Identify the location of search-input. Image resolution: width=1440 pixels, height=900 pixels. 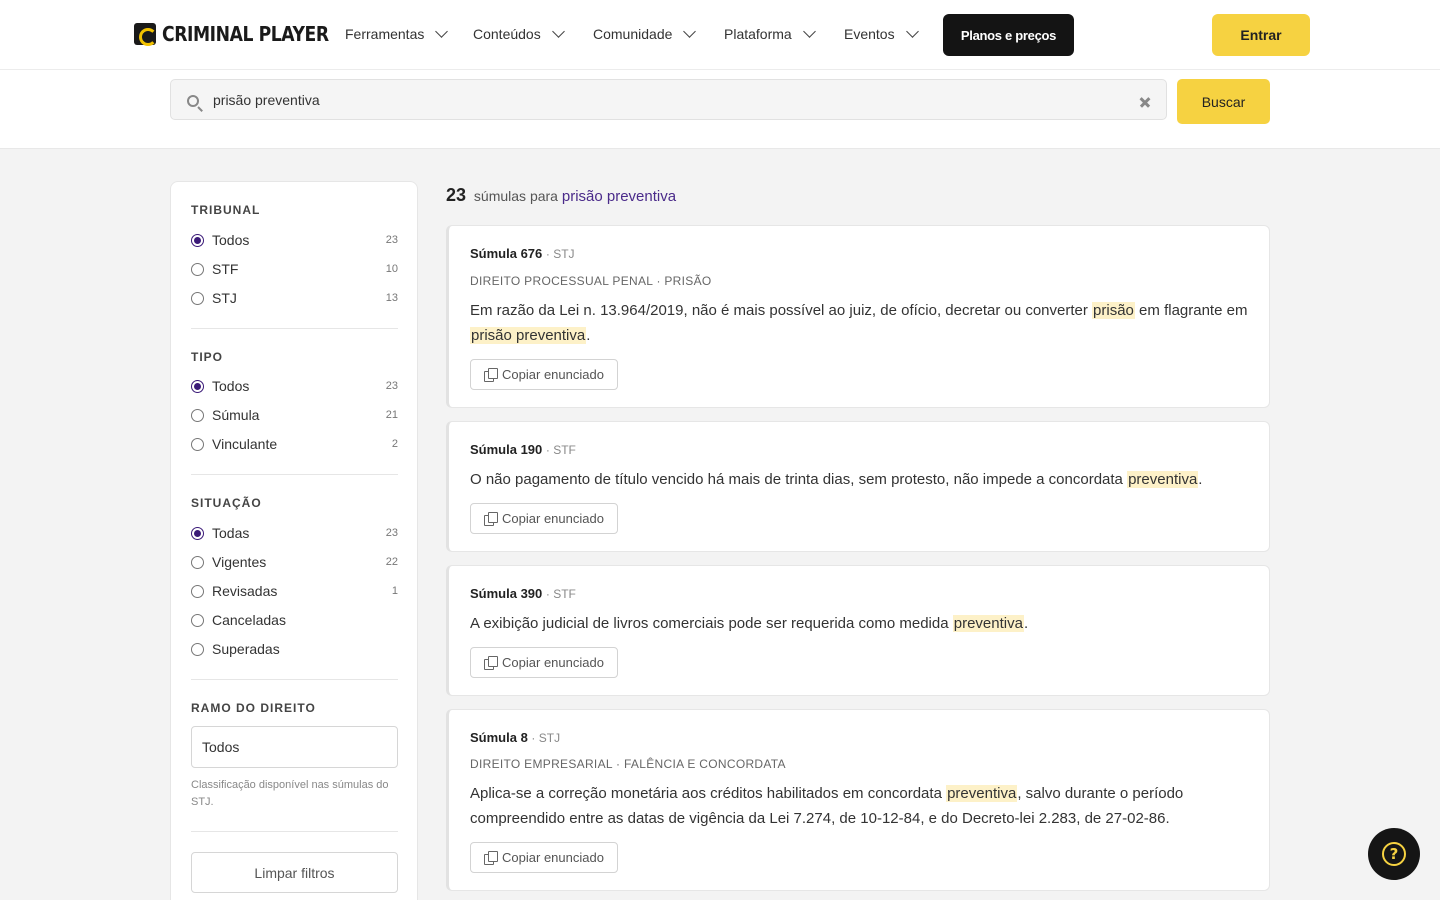
(663, 99).